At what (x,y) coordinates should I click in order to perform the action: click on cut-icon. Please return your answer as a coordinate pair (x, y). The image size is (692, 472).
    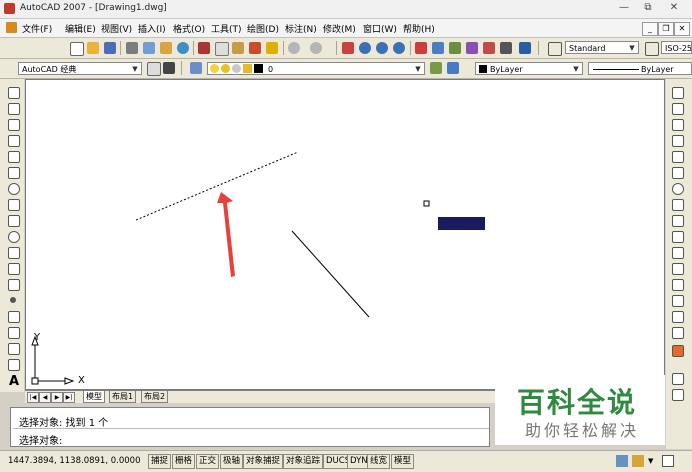
    Looking at the image, I should click on (204, 48).